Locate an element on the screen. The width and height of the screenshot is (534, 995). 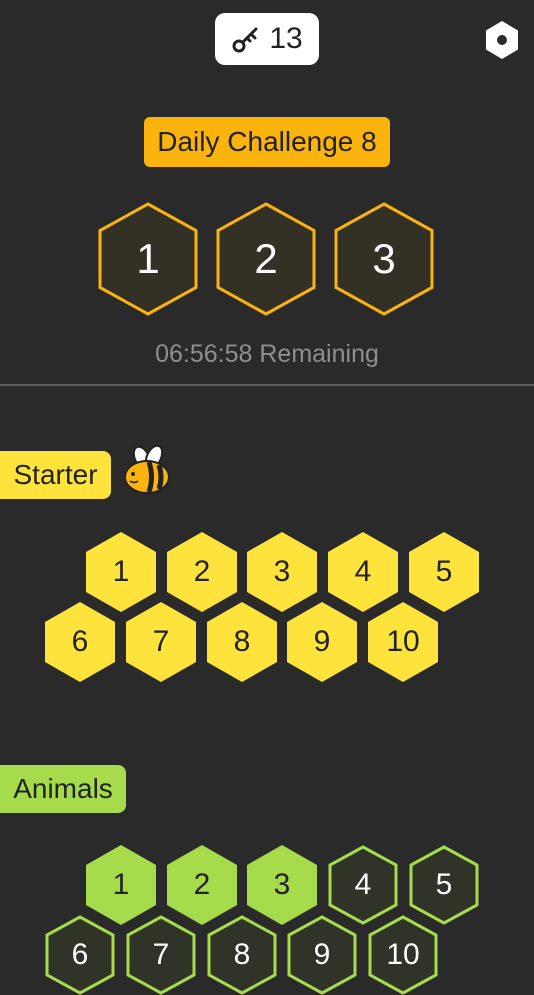
bee-icon is located at coordinates (147, 469).